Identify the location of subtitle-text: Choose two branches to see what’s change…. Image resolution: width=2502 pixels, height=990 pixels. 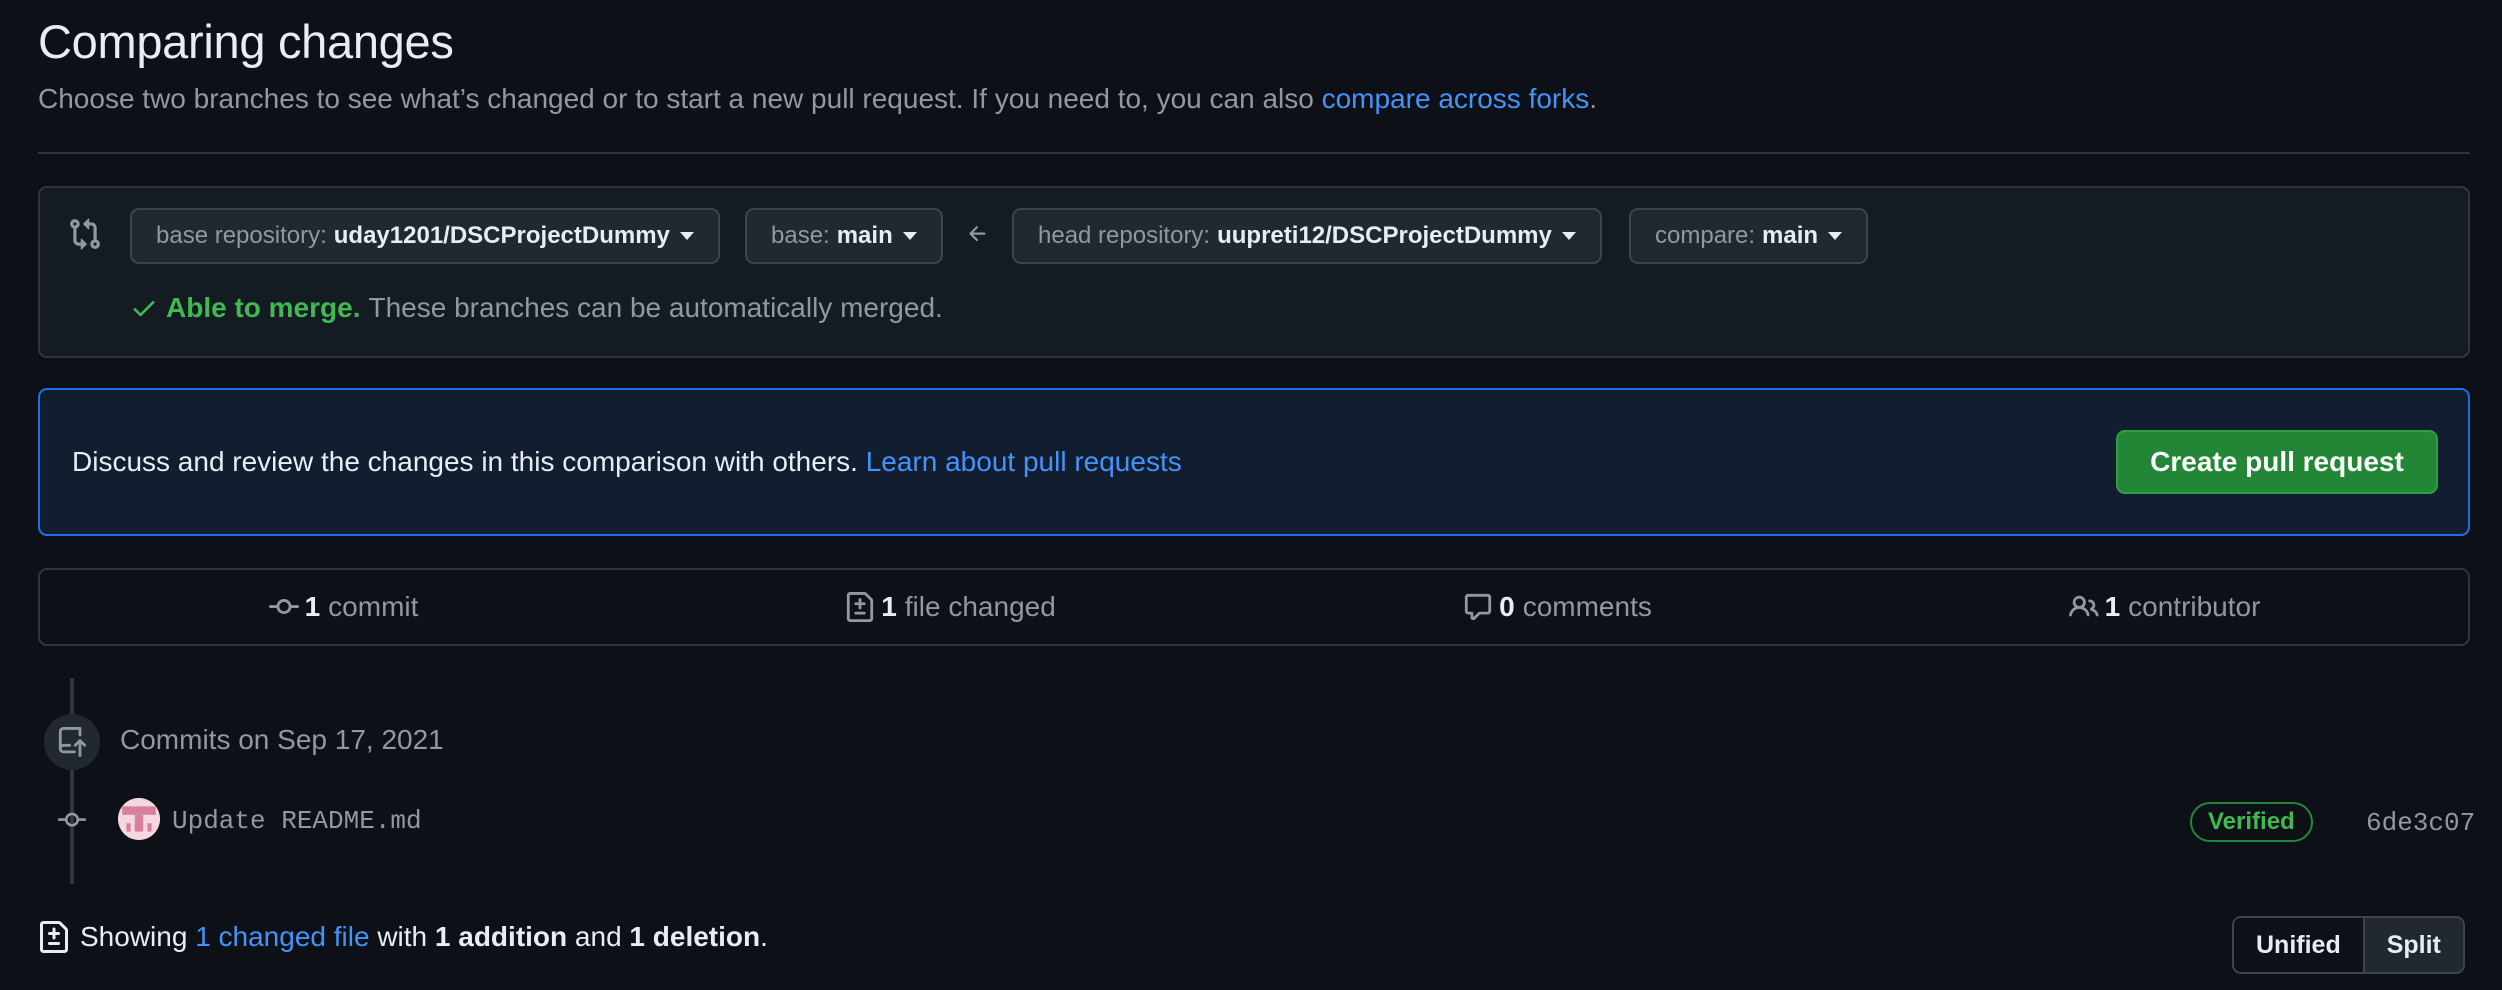
(680, 98).